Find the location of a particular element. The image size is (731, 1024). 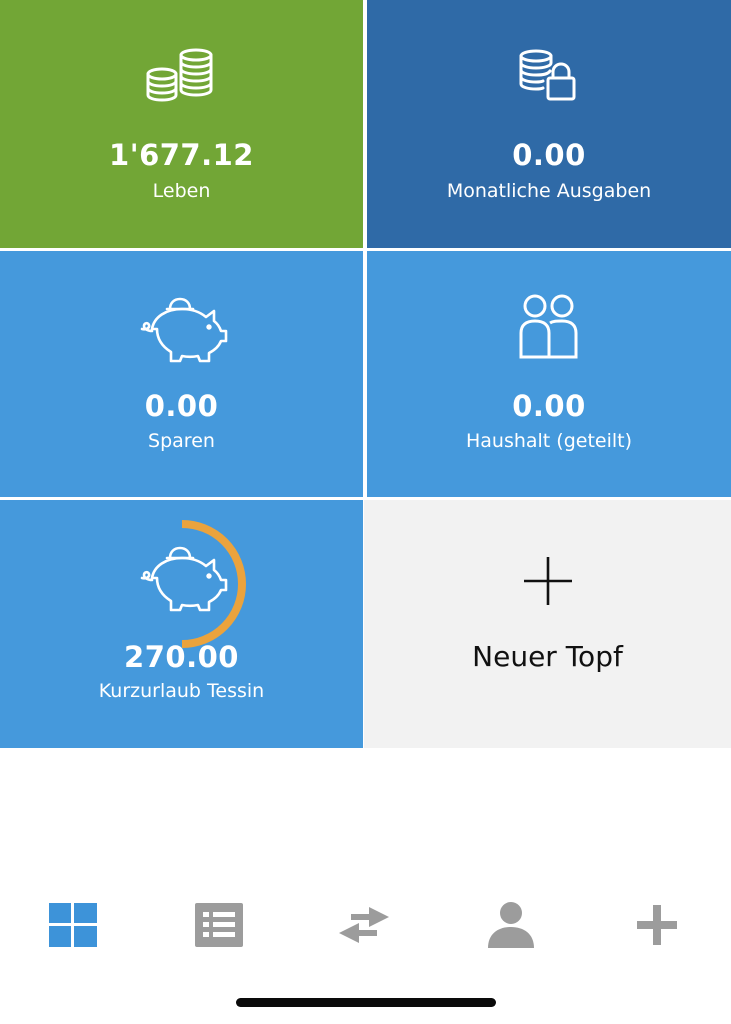

pot-label: Monatliche Ausgaben is located at coordinates (549, 191).